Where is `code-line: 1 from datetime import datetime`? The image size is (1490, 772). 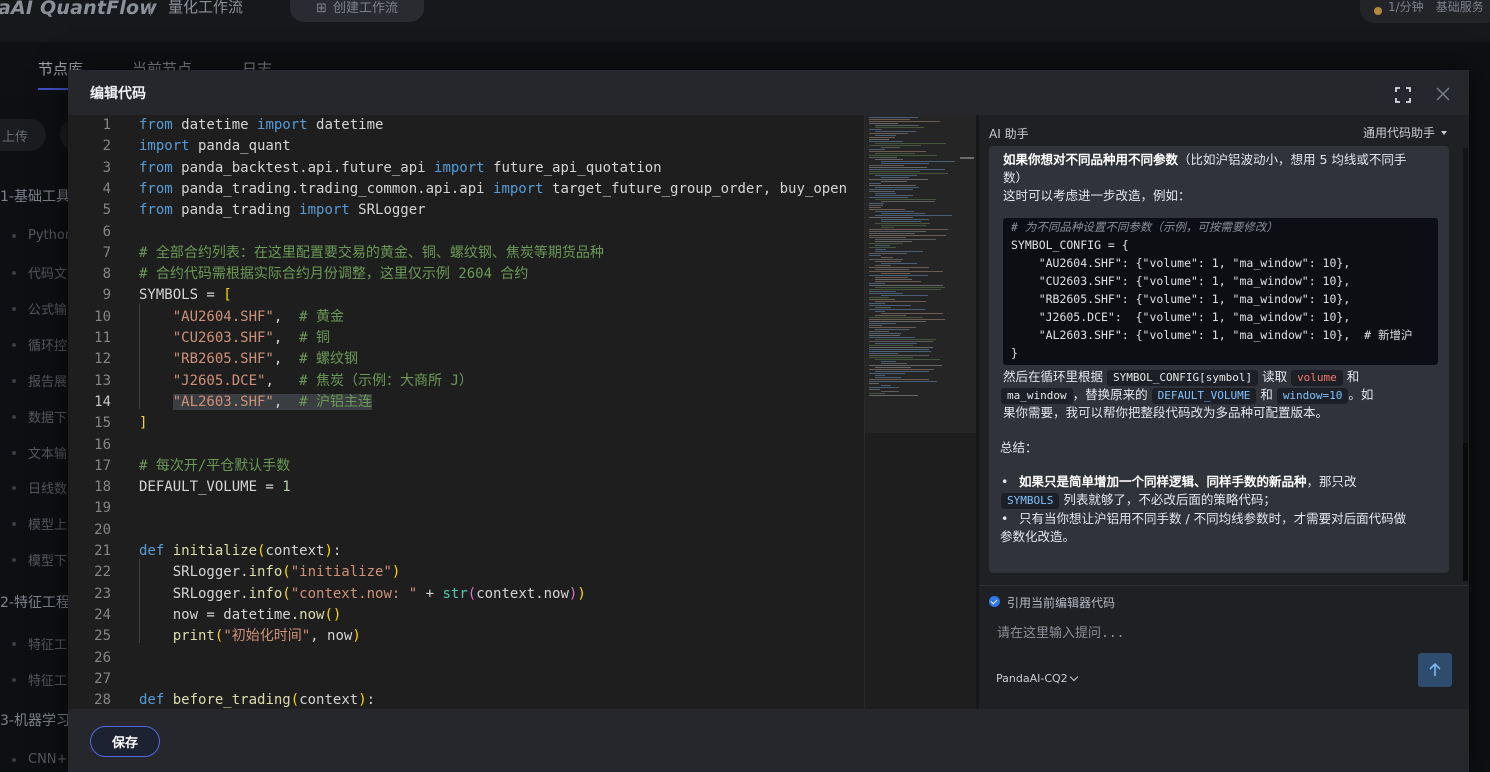
code-line: 1 from datetime import datetime is located at coordinates (466, 125).